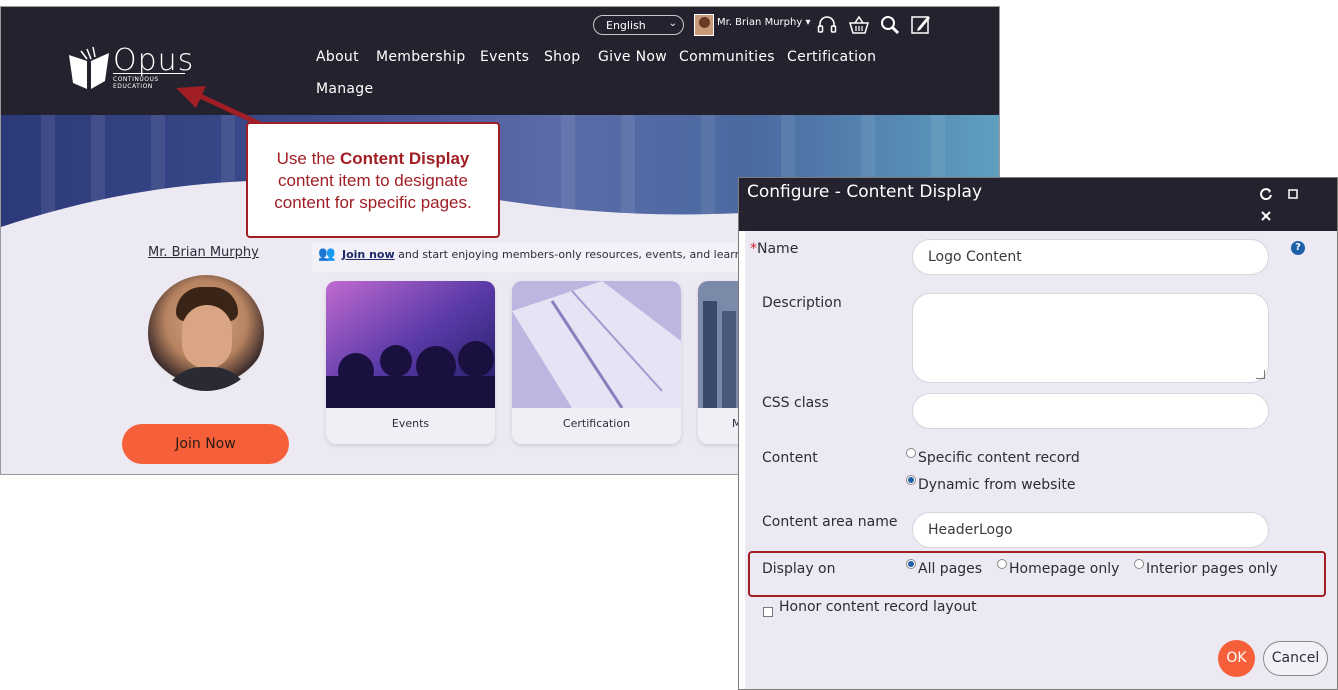 The height and width of the screenshot is (690, 1338). Describe the element at coordinates (831, 57) in the screenshot. I see `nav-certification: Certification` at that location.